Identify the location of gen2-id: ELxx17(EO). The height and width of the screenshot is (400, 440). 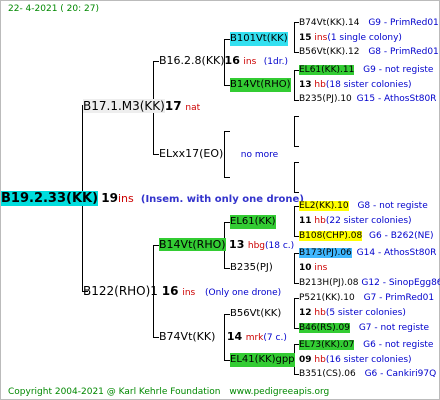
(191, 153).